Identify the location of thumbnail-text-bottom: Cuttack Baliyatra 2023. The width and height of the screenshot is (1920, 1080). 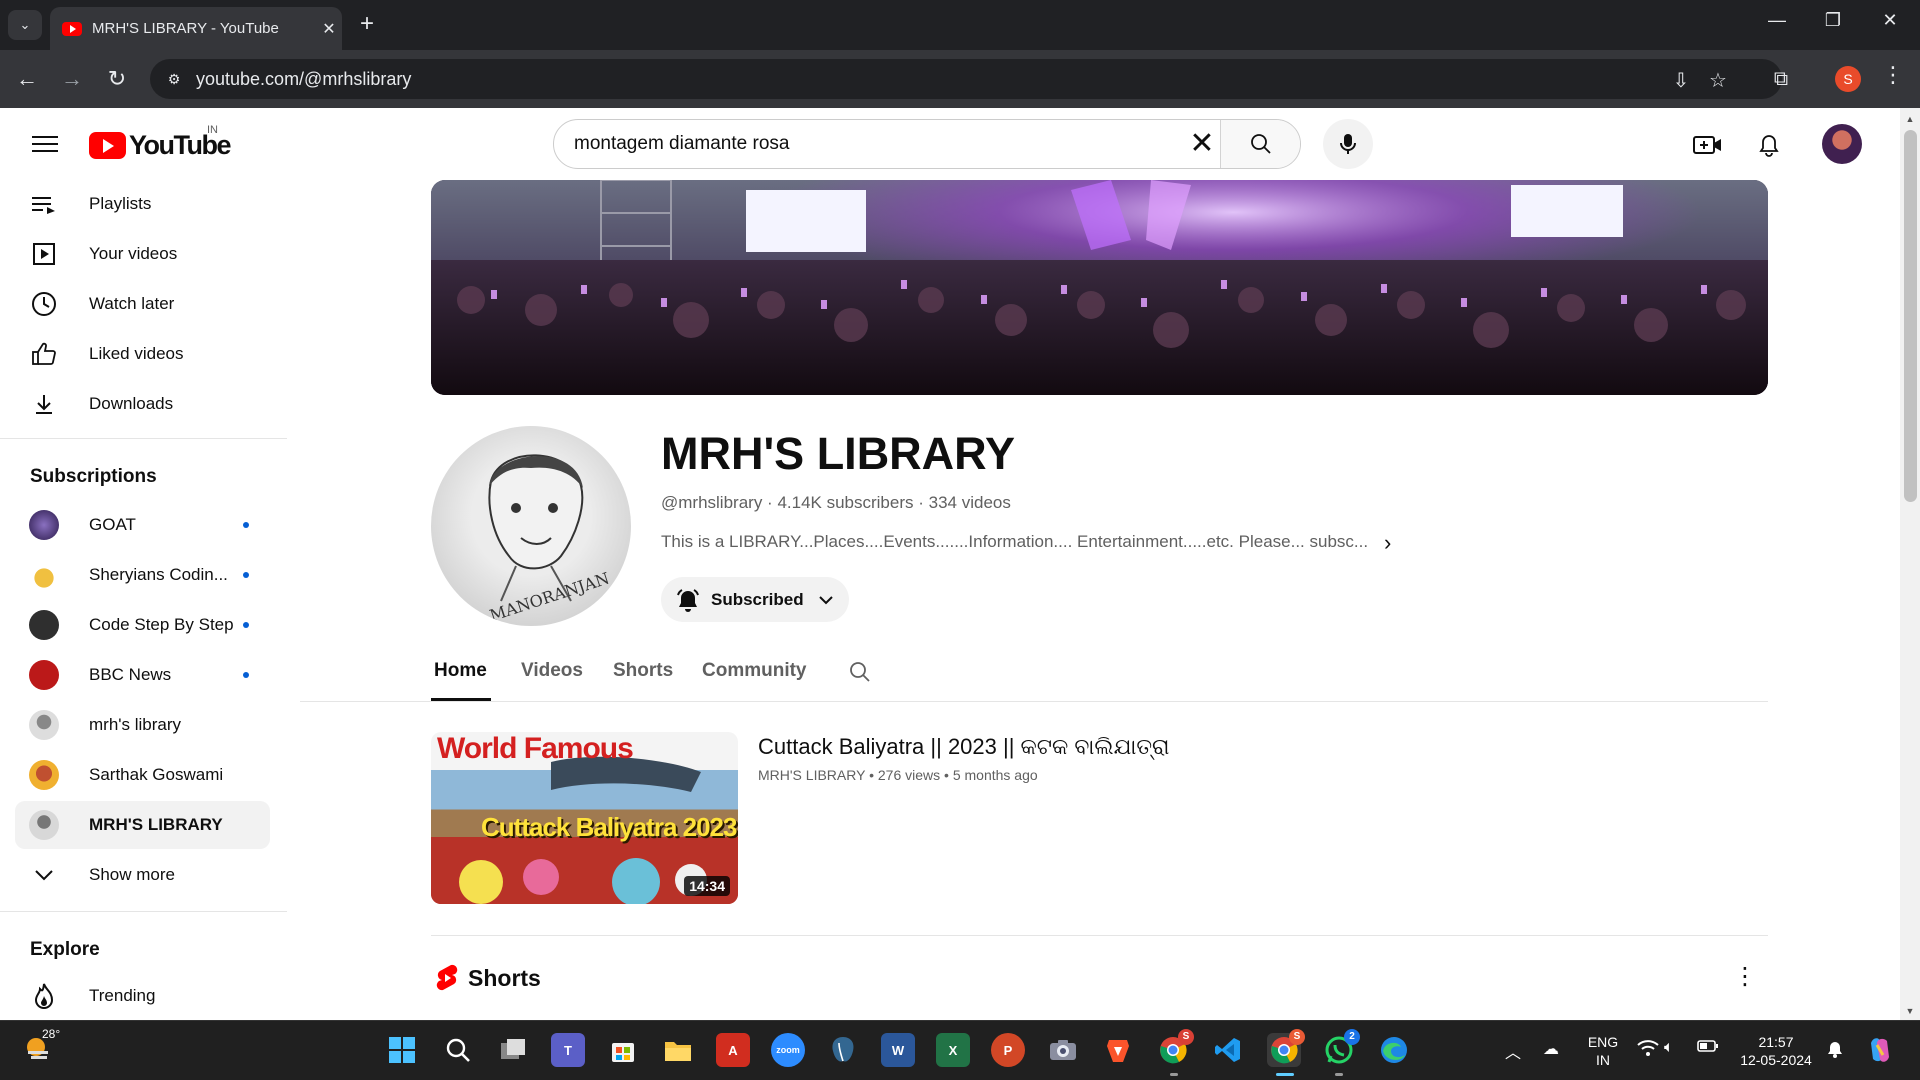
(609, 827).